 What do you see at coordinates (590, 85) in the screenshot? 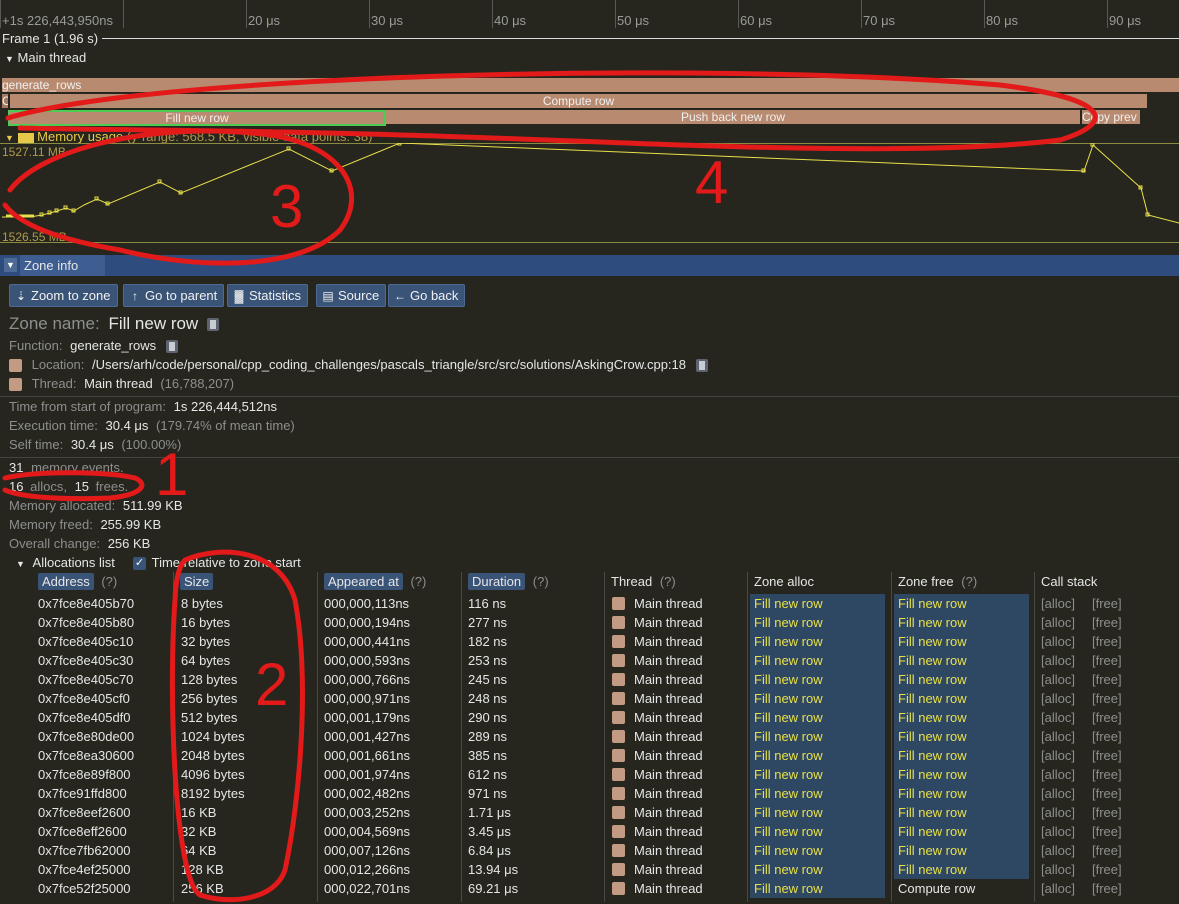
I see `zone-generate-rows: generate_rows` at bounding box center [590, 85].